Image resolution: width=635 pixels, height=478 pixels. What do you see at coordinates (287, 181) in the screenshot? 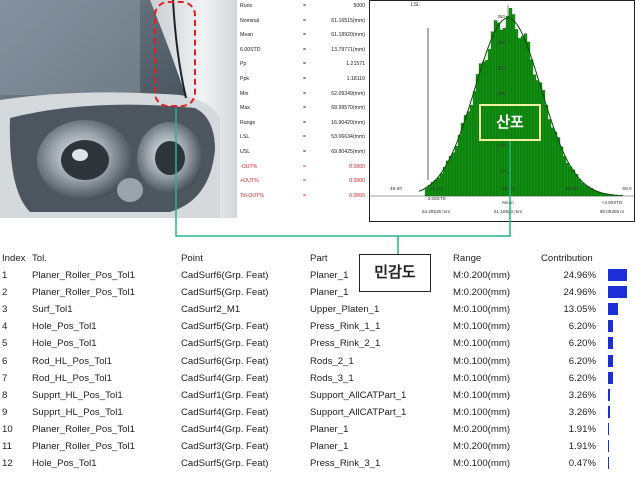
I see `photo-to-sensitivity-connector` at bounding box center [287, 181].